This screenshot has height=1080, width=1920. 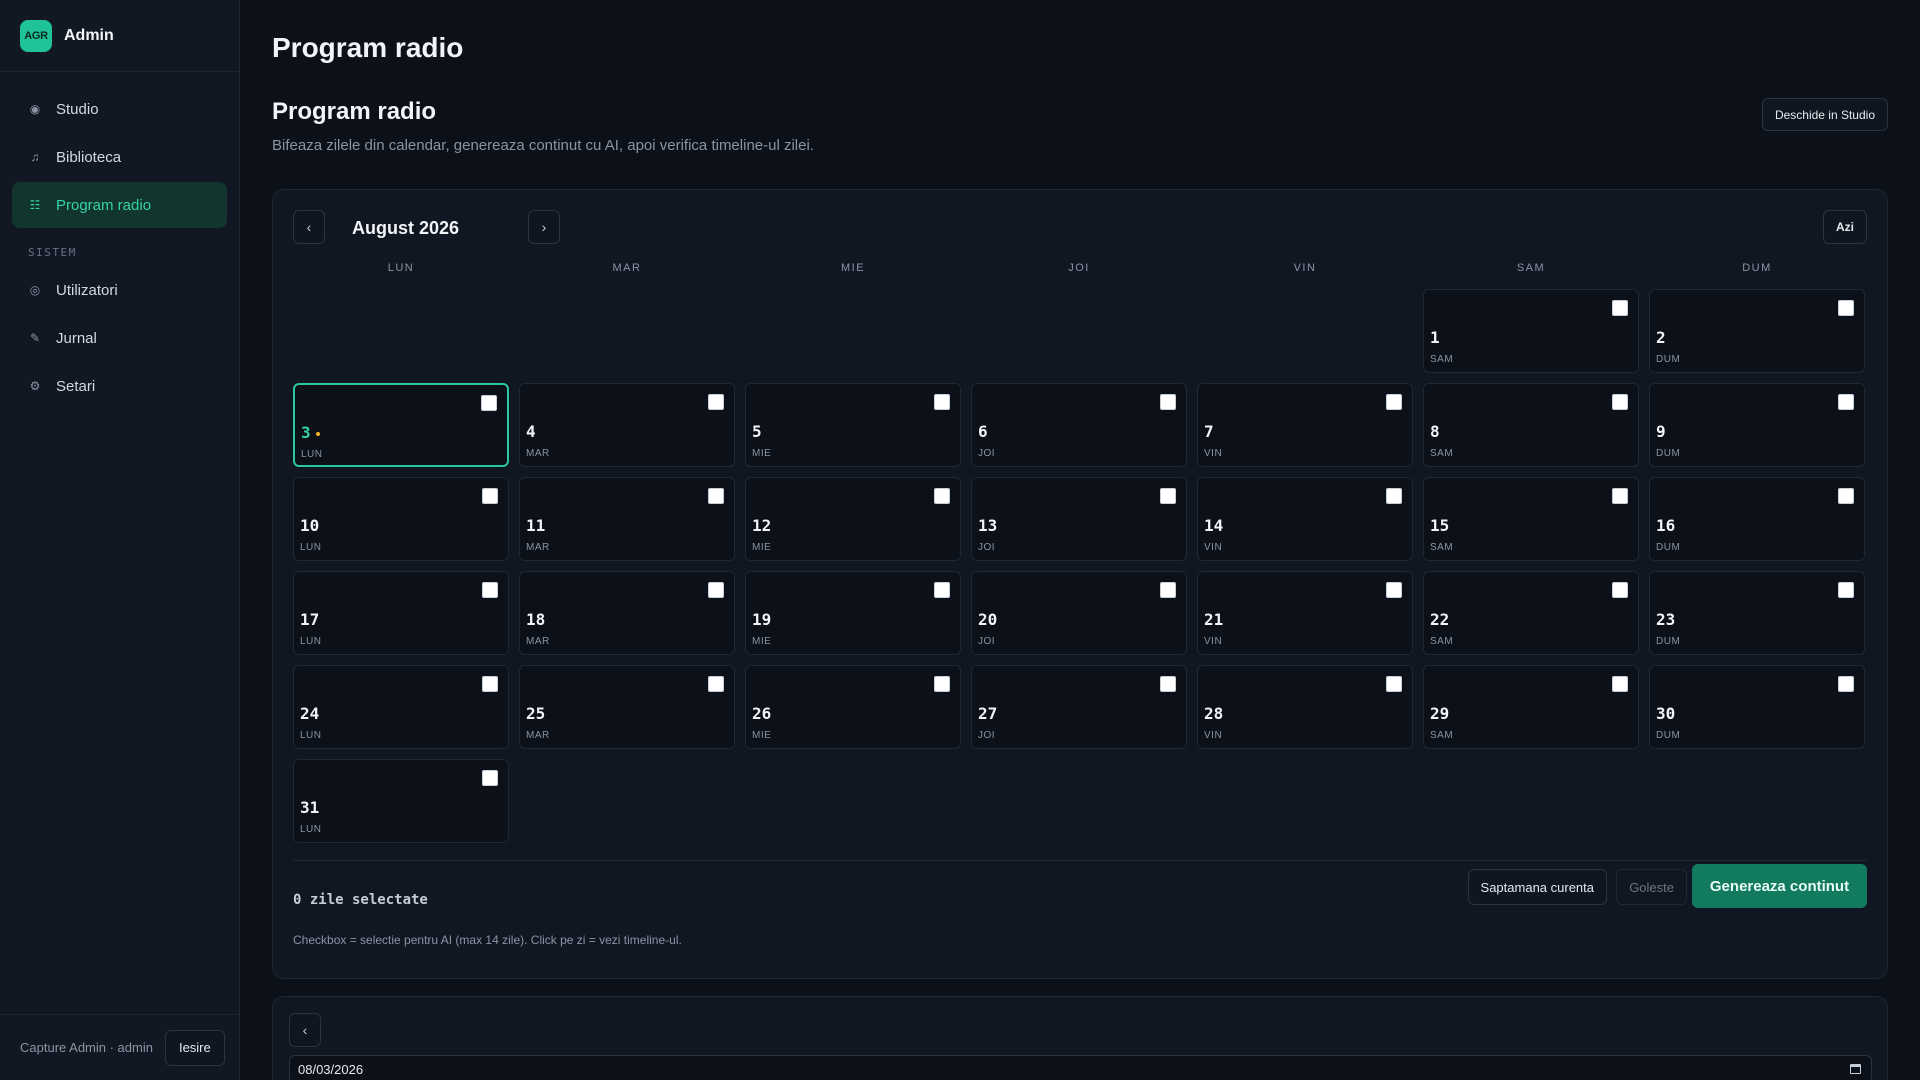 I want to click on day-cell-1: 1 SAM, so click(x=1531, y=331).